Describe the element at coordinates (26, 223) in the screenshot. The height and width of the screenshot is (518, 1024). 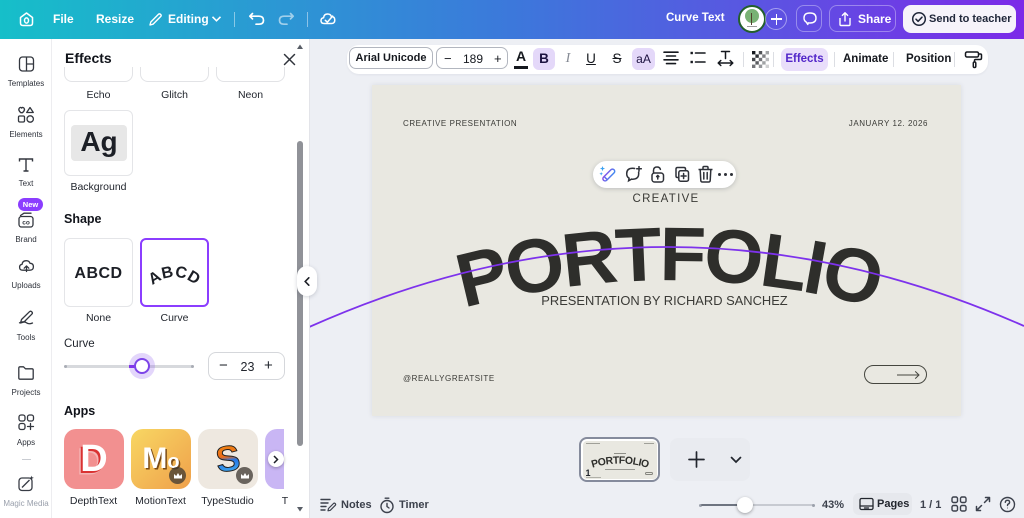
I see `svg-text: co` at that location.